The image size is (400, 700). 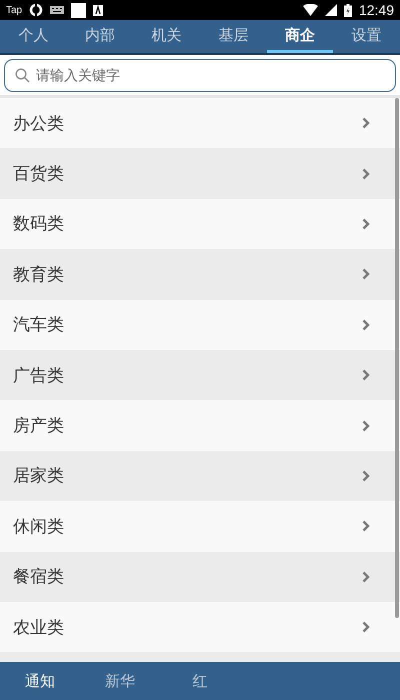 What do you see at coordinates (14, 10) in the screenshot?
I see `app-label: Tap` at bounding box center [14, 10].